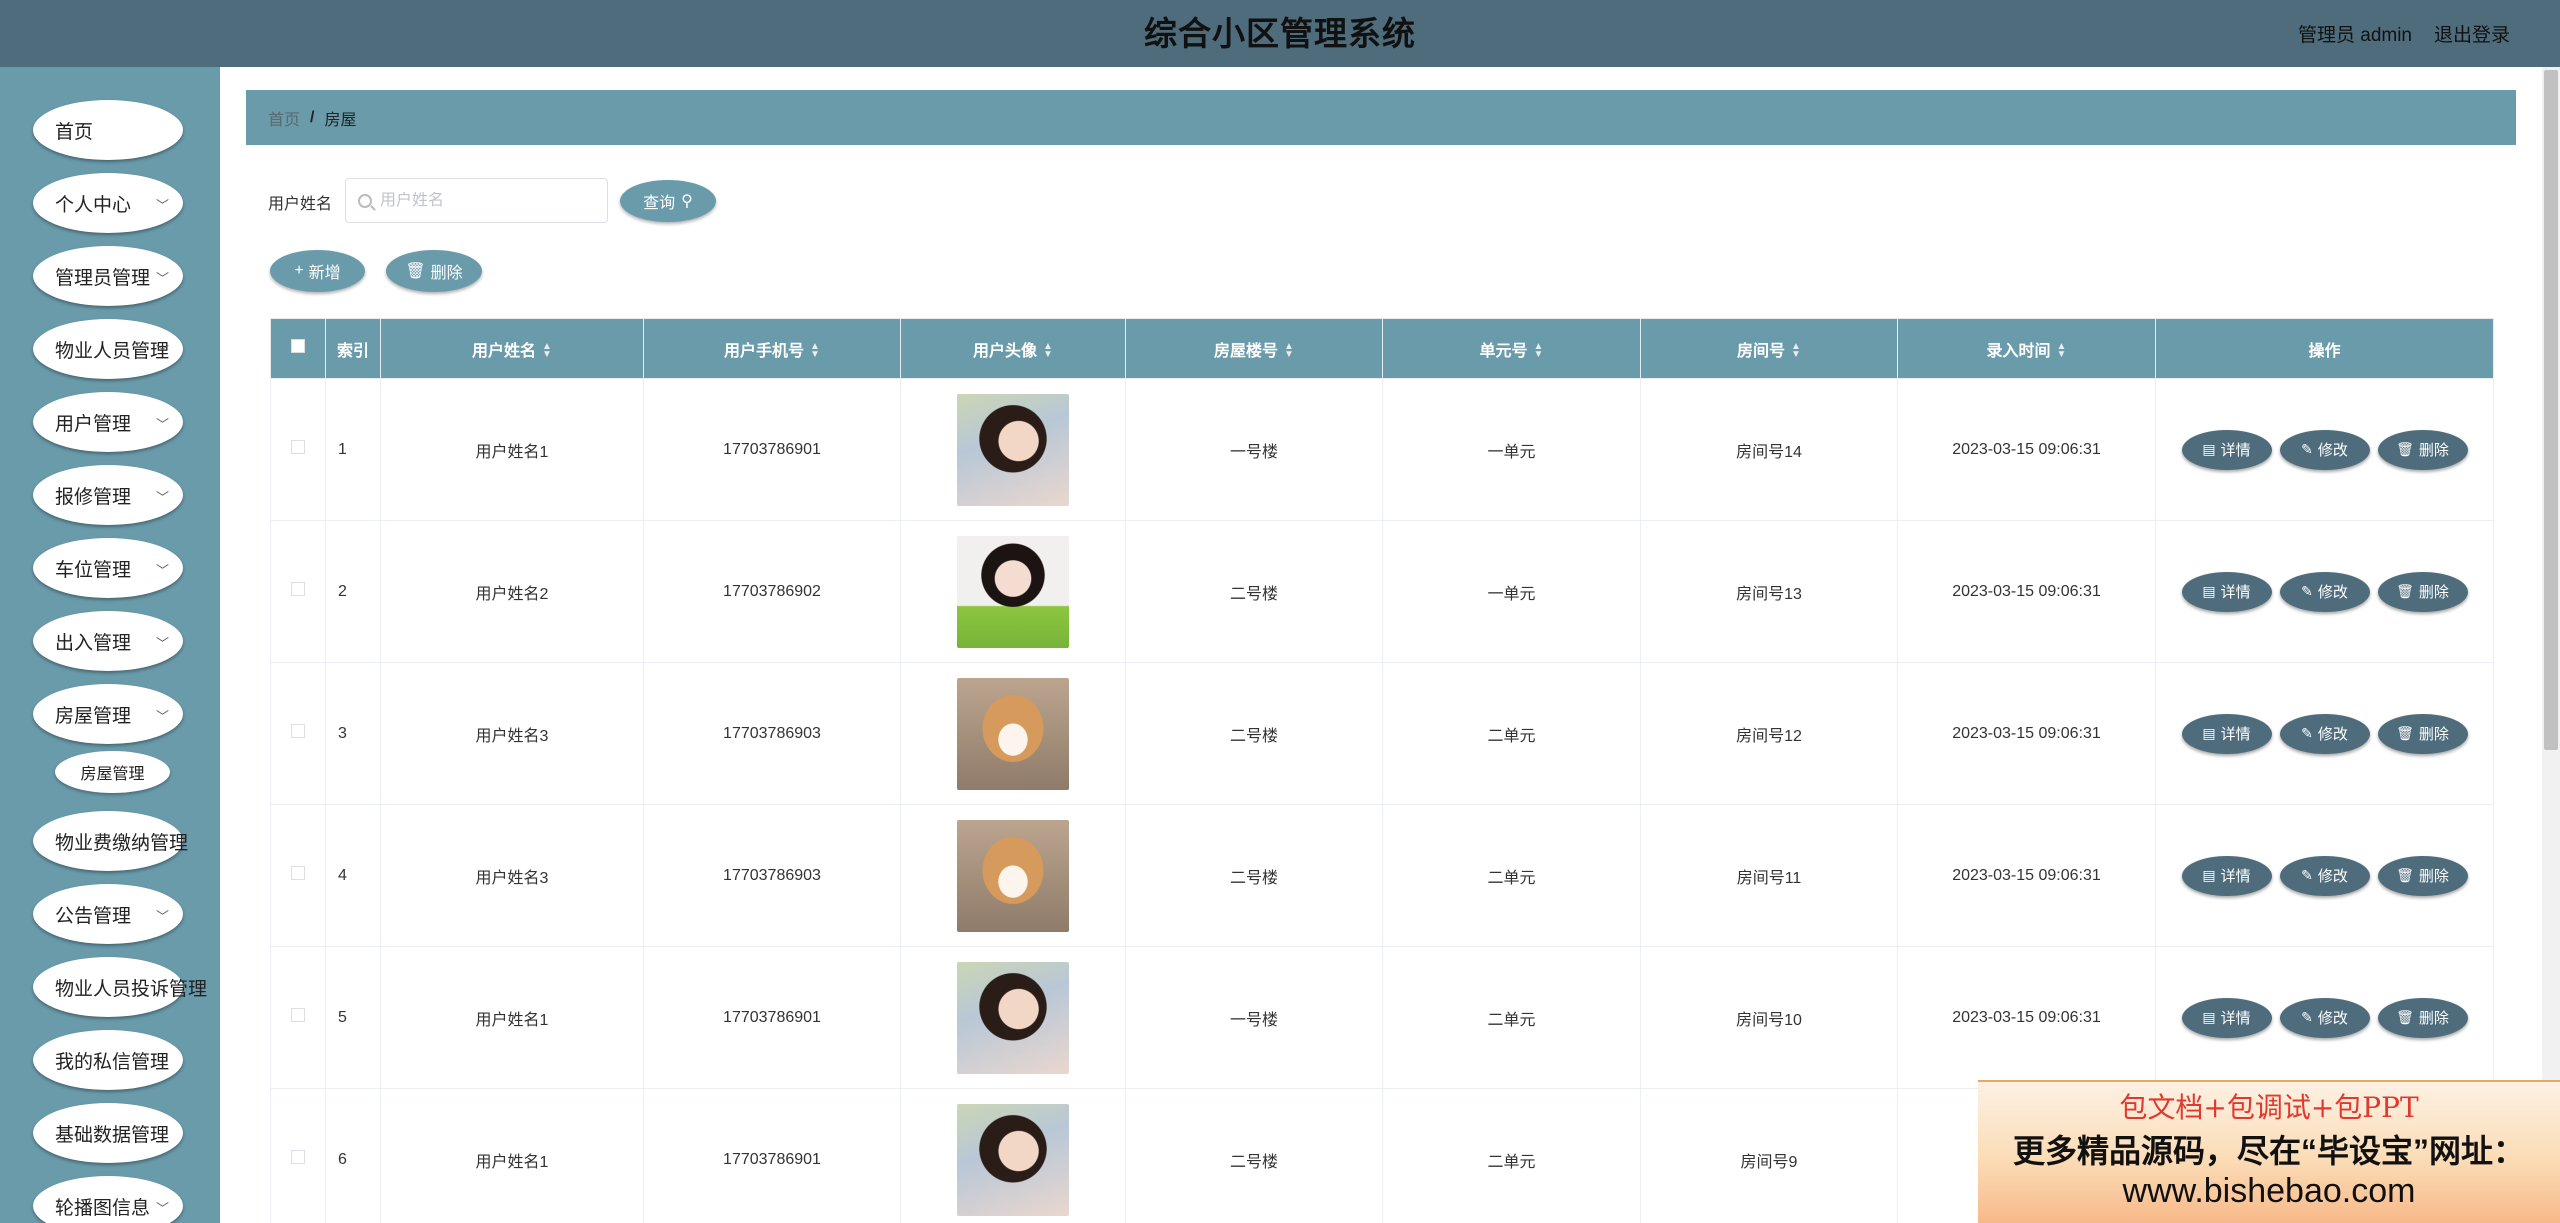 The height and width of the screenshot is (1223, 2560). I want to click on sidebar-item: 首页, so click(108, 130).